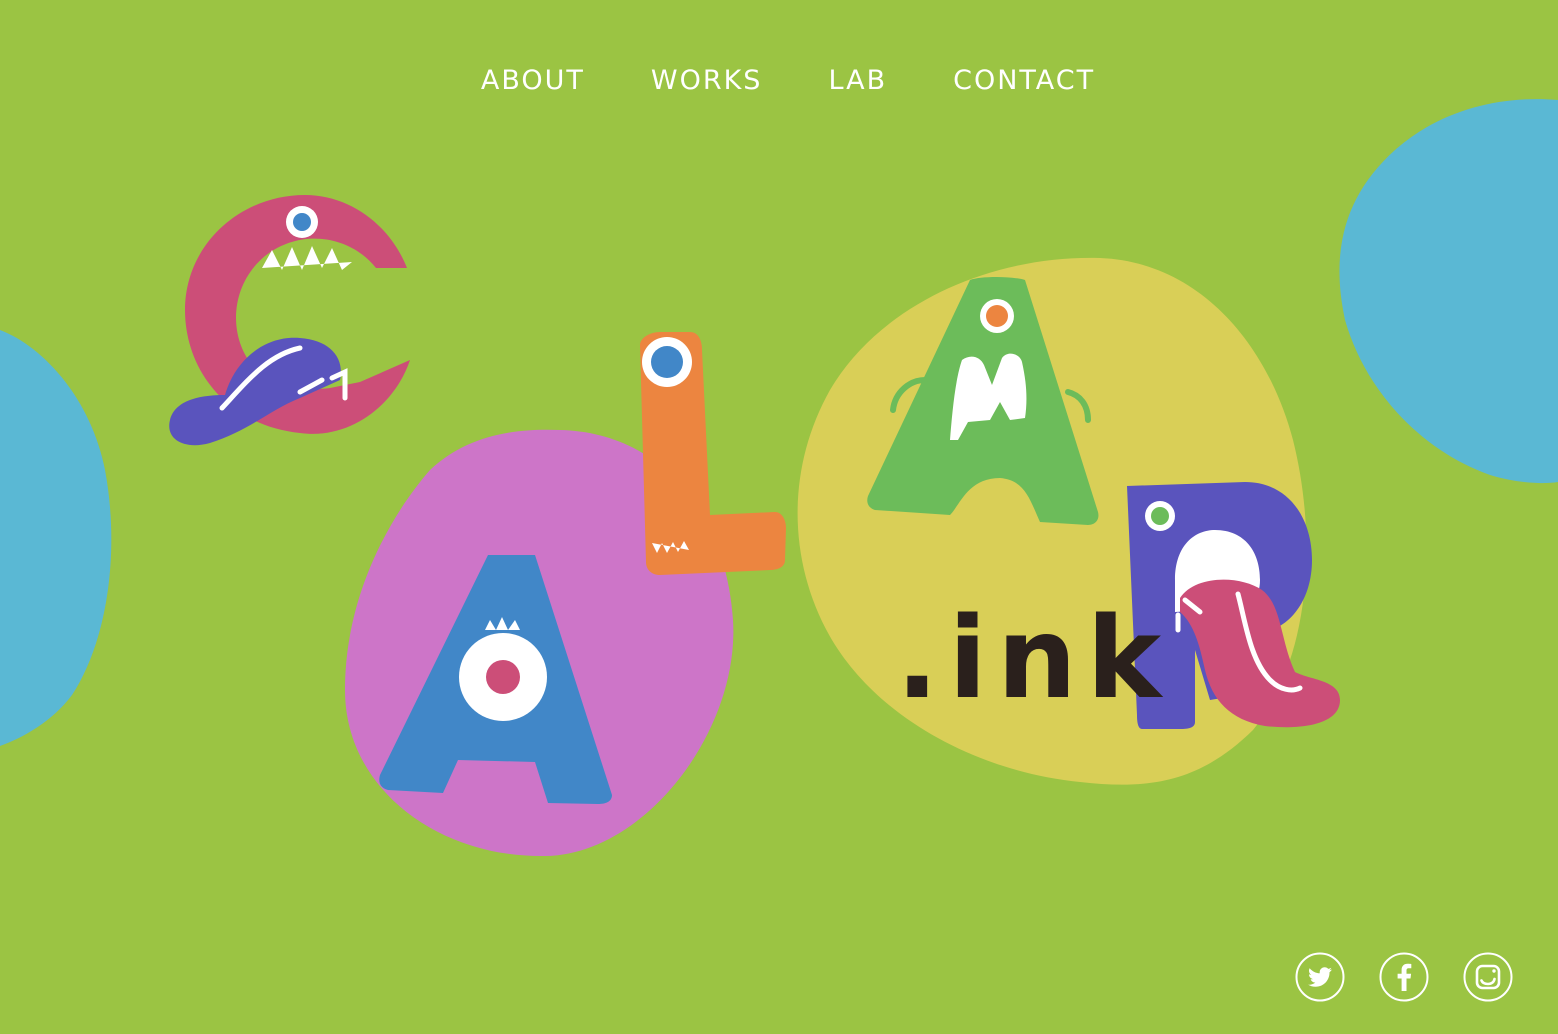 This screenshot has width=1558, height=1034. I want to click on instagram-button, so click(1488, 977).